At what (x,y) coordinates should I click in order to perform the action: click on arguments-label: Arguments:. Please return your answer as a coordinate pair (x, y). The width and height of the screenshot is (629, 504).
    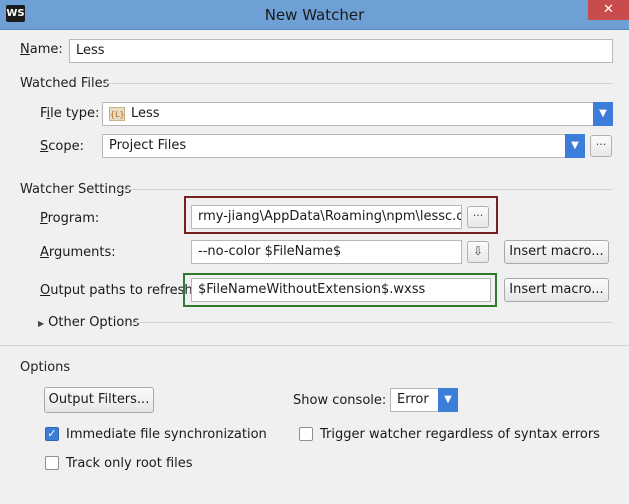
    Looking at the image, I should click on (78, 252).